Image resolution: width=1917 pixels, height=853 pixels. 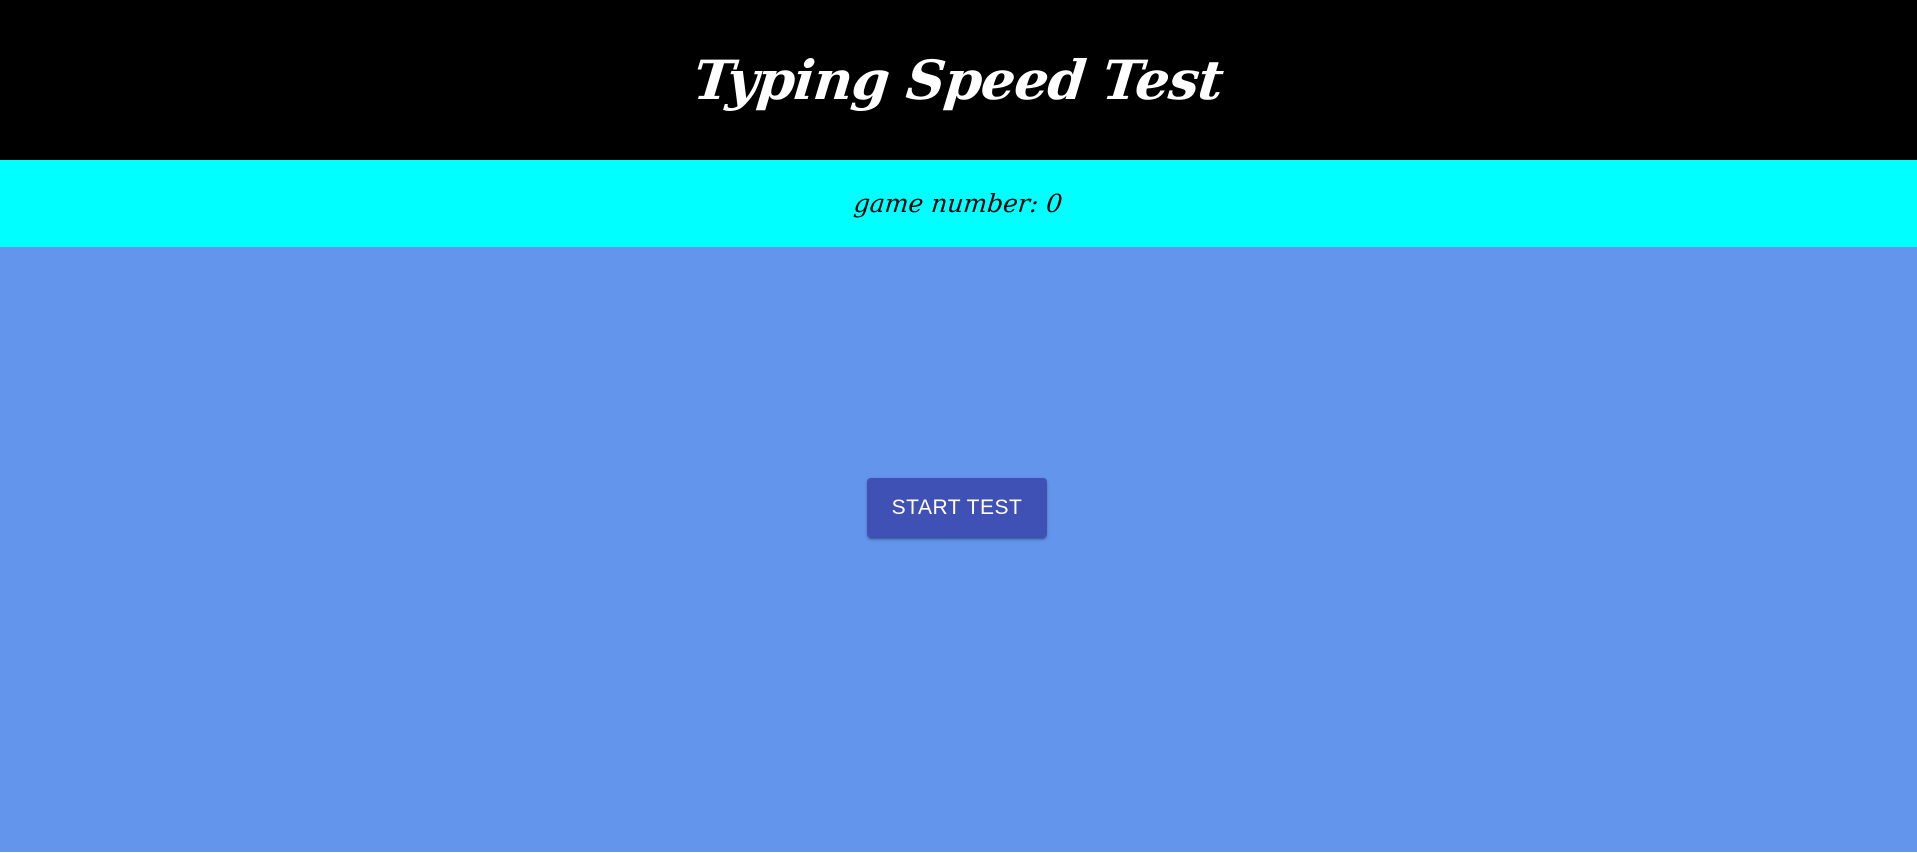 I want to click on start-test-button: START TEST, so click(x=957, y=508).